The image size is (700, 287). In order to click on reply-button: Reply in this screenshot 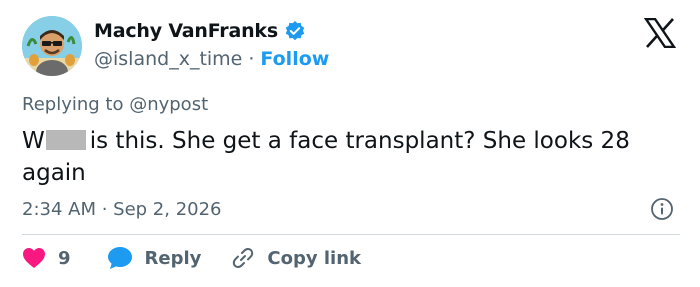, I will do `click(154, 258)`.